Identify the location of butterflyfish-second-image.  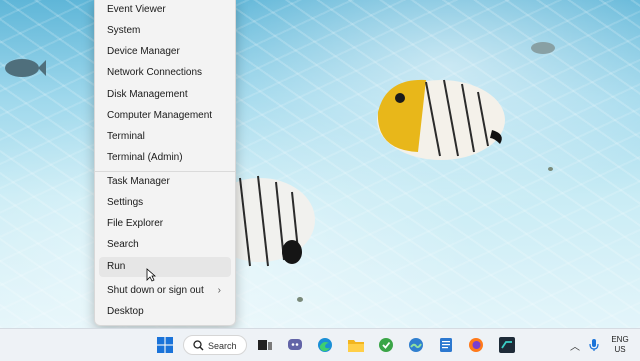
(272, 221).